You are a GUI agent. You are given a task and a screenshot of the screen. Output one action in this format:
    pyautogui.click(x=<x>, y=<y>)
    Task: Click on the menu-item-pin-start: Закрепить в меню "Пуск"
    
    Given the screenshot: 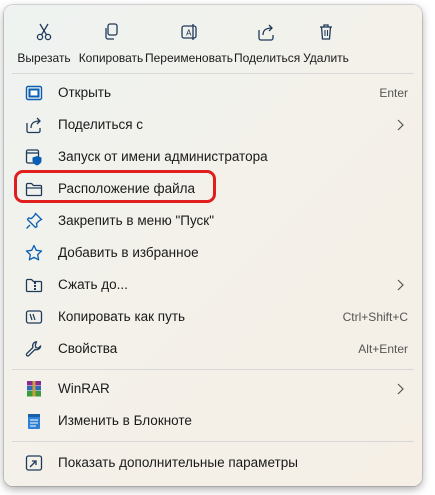 What is the action you would take?
    pyautogui.click(x=213, y=221)
    